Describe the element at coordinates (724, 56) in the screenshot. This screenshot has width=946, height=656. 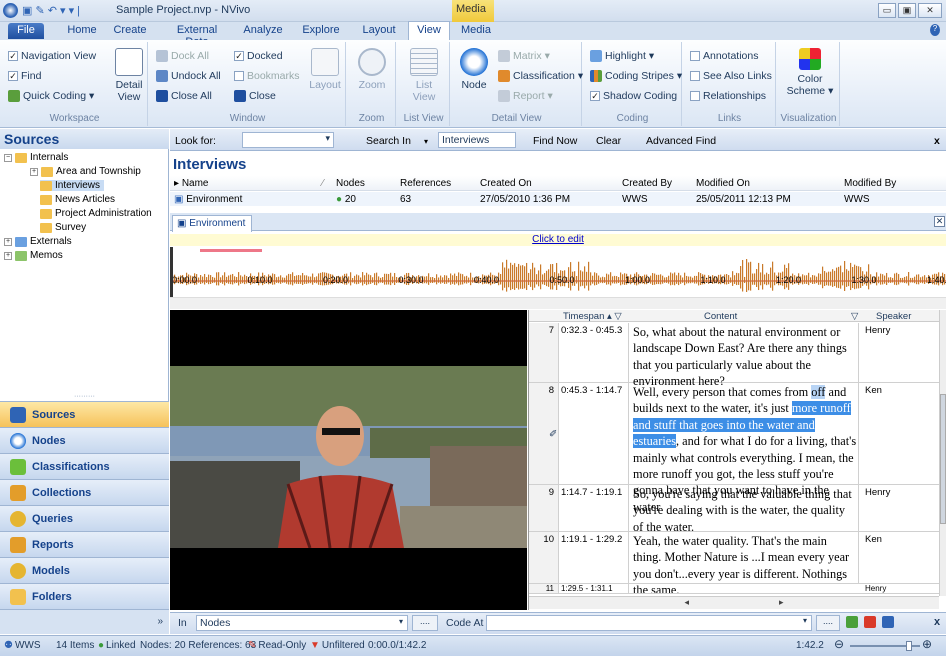
I see `annotations-toggle: Annotations` at that location.